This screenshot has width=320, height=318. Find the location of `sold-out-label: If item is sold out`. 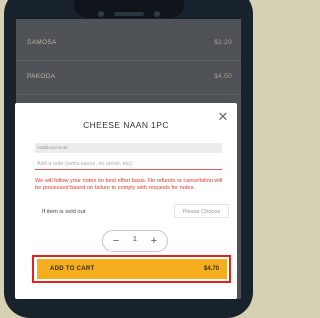

sold-out-label: If item is sold out is located at coordinates (64, 212).